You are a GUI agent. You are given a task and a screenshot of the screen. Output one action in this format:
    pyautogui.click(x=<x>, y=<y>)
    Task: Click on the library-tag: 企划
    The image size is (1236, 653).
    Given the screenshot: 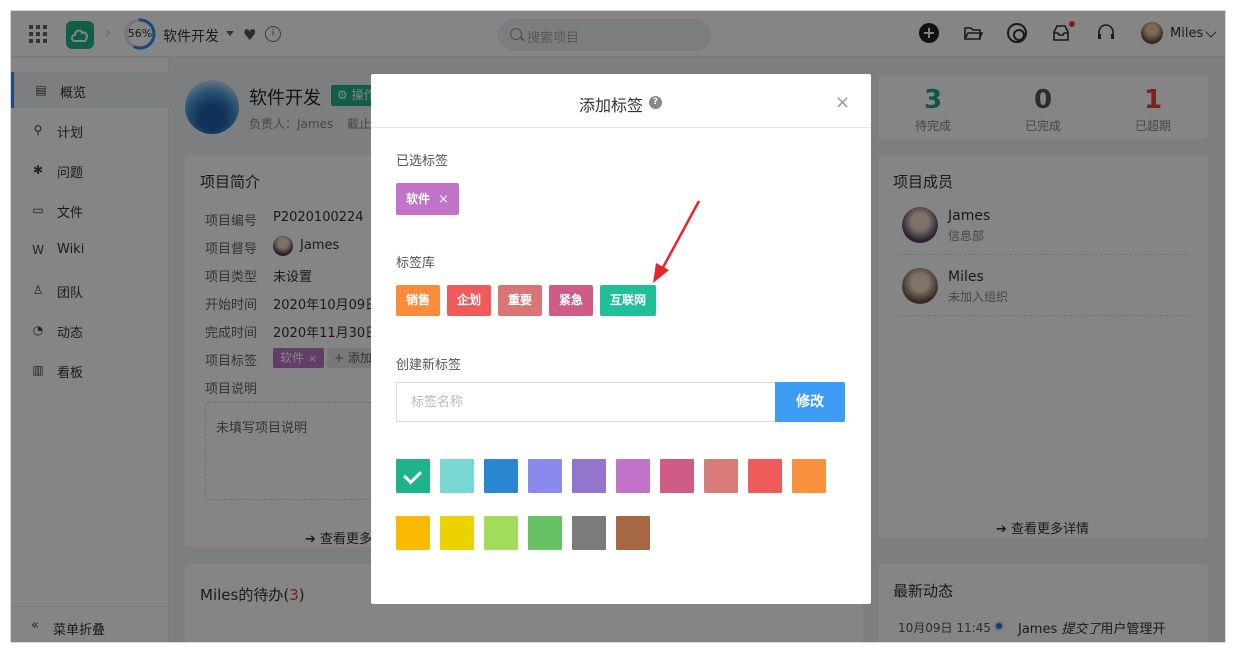 What is the action you would take?
    pyautogui.click(x=469, y=300)
    